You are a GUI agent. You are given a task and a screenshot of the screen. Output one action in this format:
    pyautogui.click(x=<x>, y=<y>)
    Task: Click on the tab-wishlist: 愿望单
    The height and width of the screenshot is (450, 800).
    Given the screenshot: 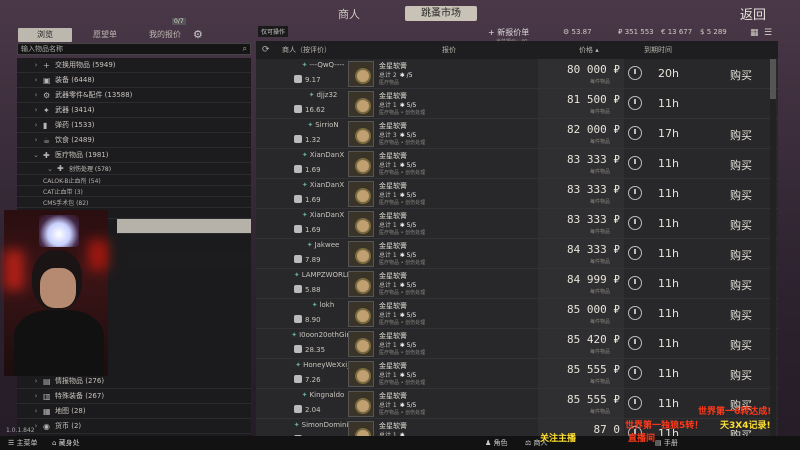 What is the action you would take?
    pyautogui.click(x=105, y=35)
    